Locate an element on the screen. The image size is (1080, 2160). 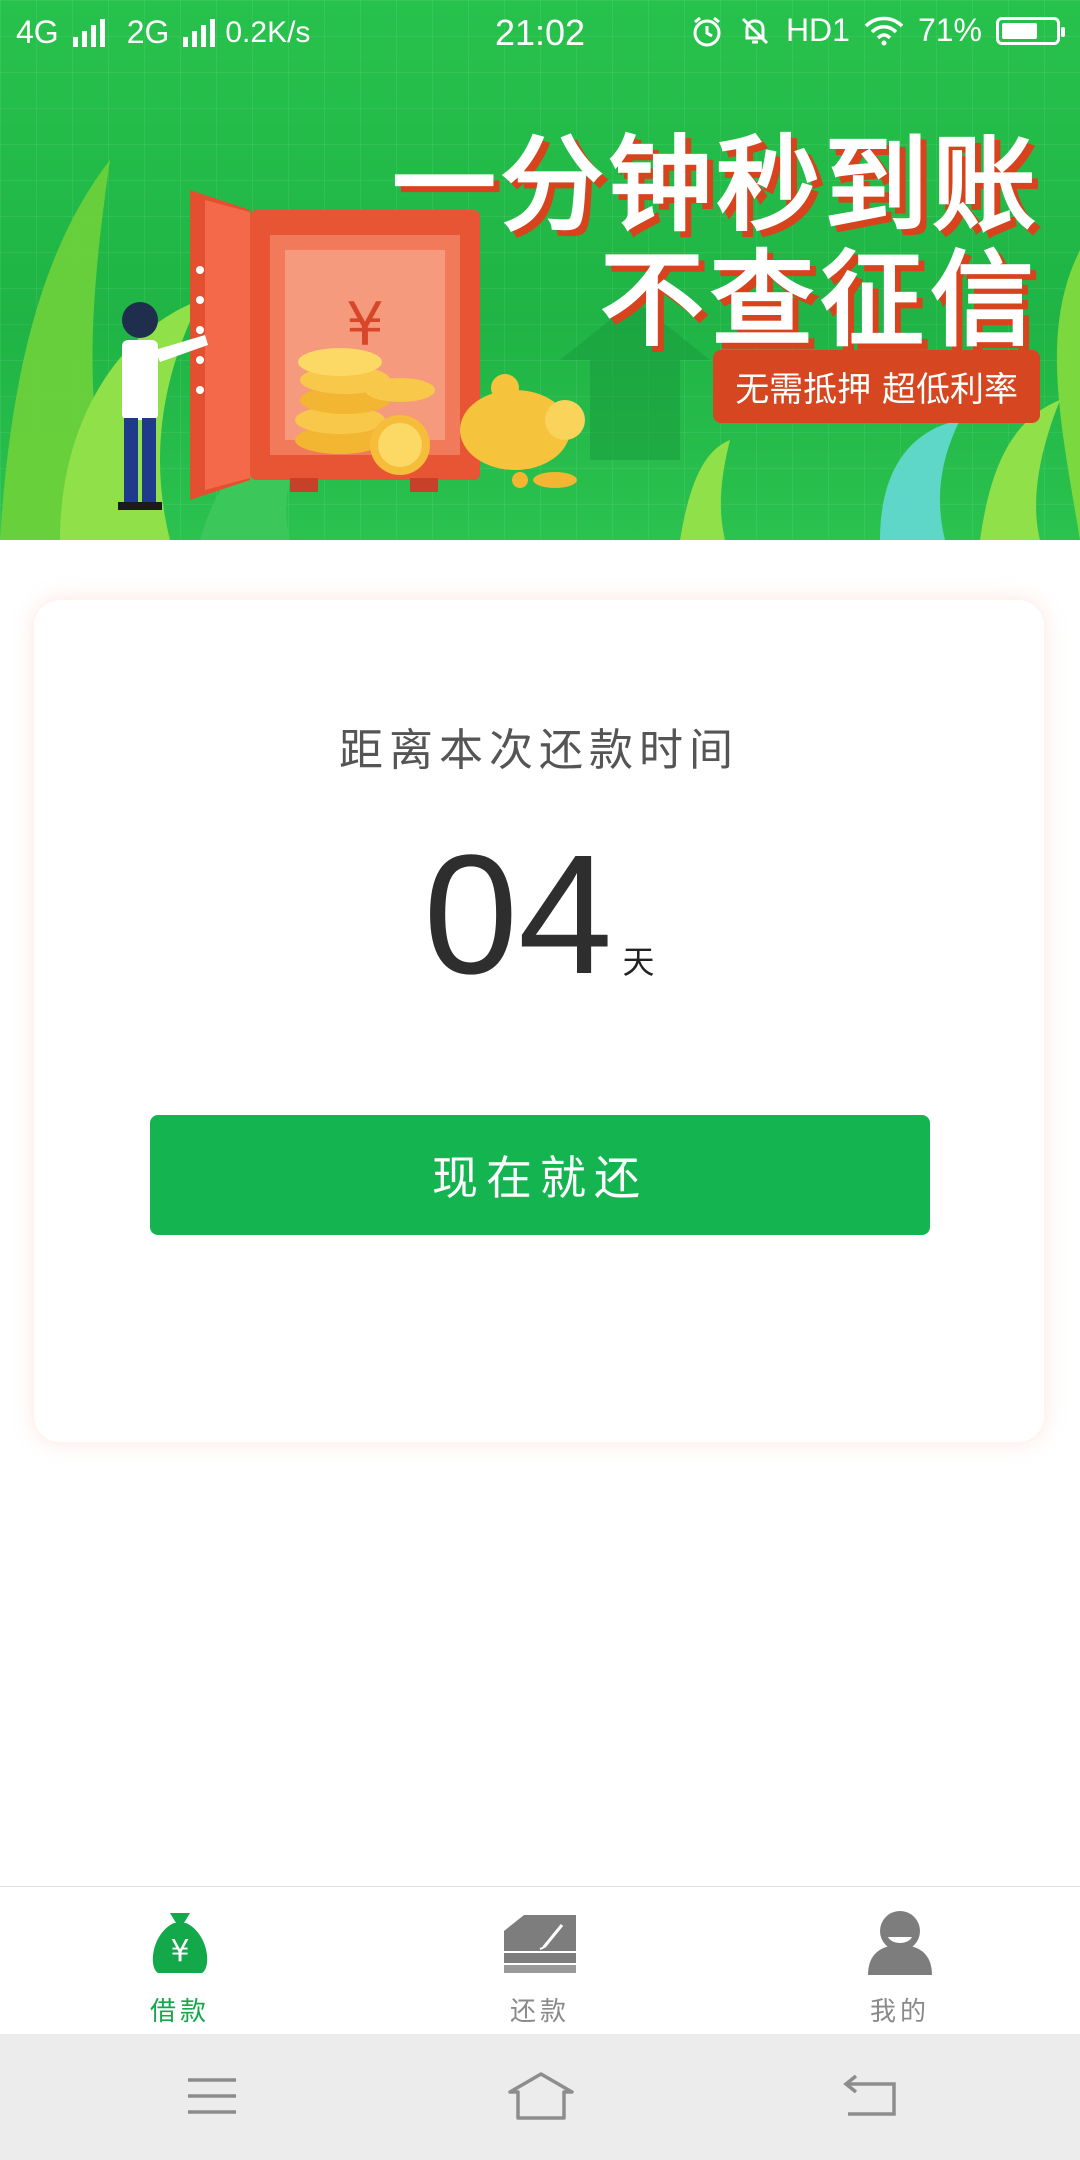
back-icon is located at coordinates (870, 2096).